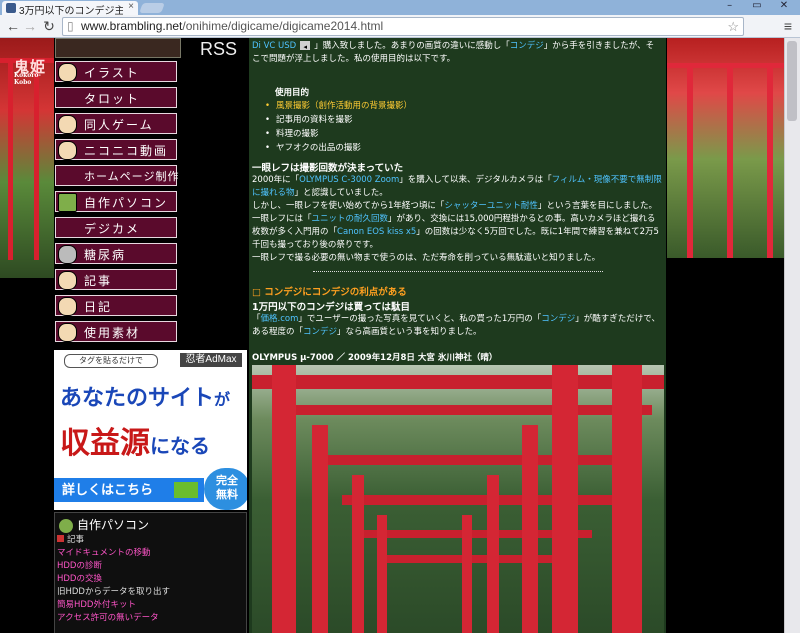  What do you see at coordinates (186, 490) in the screenshot?
I see `arrow-icon` at bounding box center [186, 490].